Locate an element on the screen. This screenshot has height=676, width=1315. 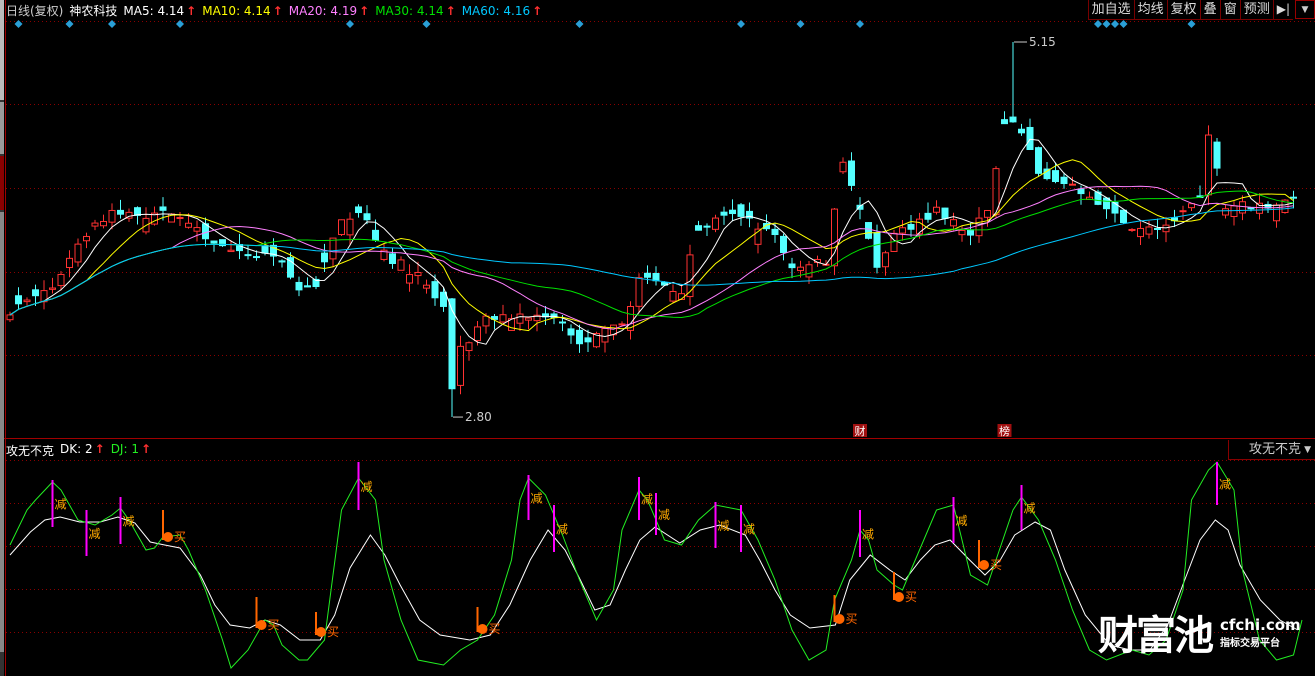
ma5-label: MA5: 4.14 is located at coordinates (154, 10).